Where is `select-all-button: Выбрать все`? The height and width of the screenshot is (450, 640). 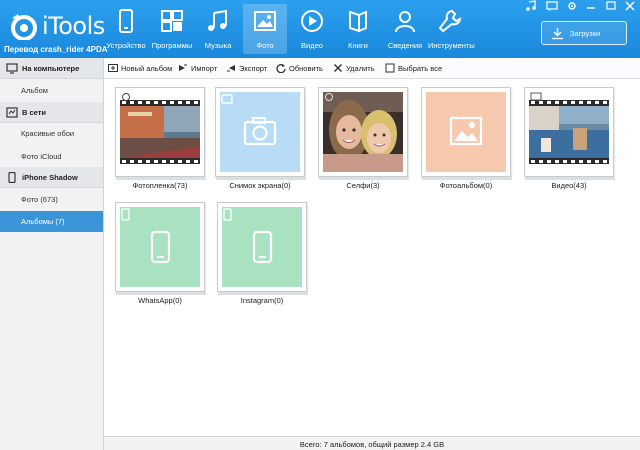
select-all-button: Выбрать все is located at coordinates (415, 68).